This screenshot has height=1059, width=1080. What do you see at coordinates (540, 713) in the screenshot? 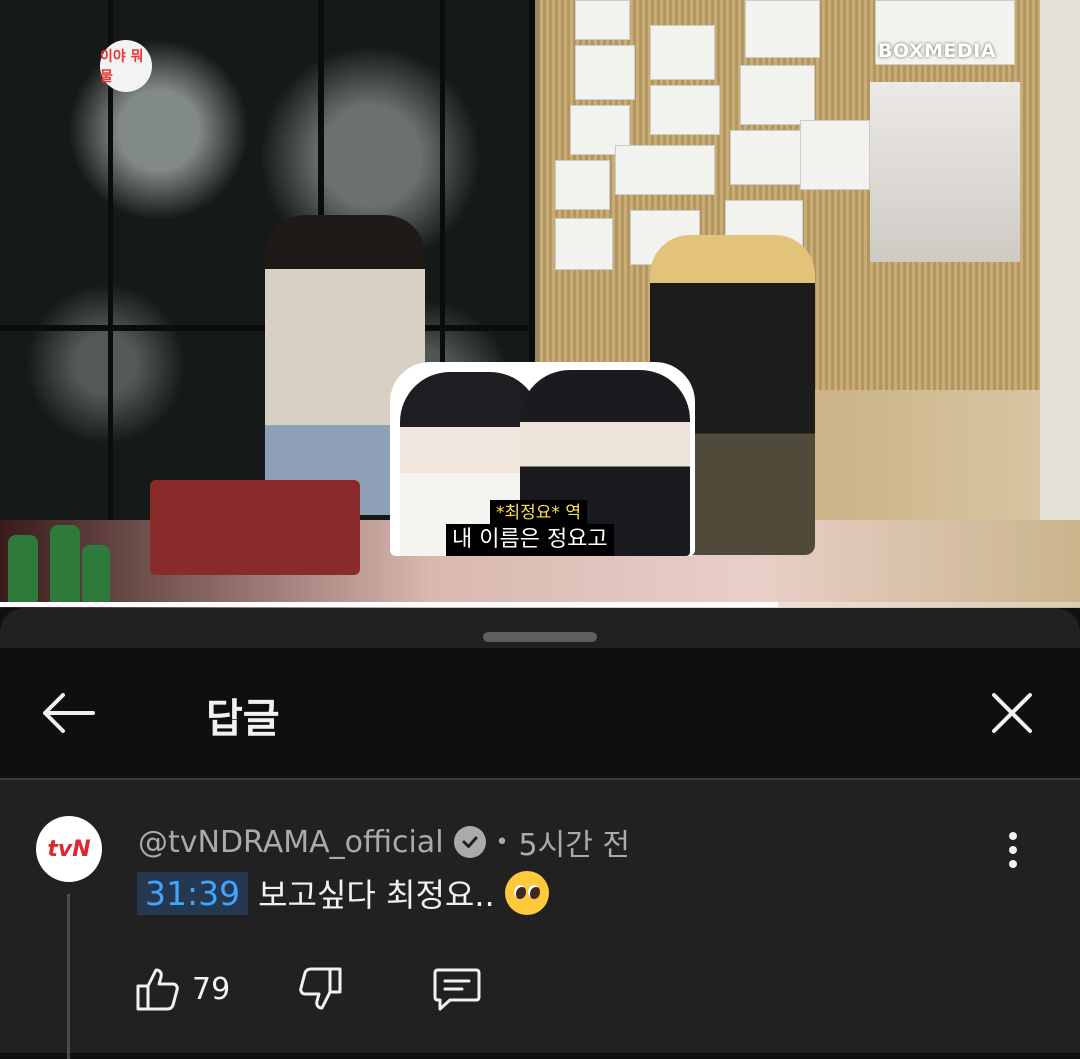
I see `sheet-header: 답글` at bounding box center [540, 713].